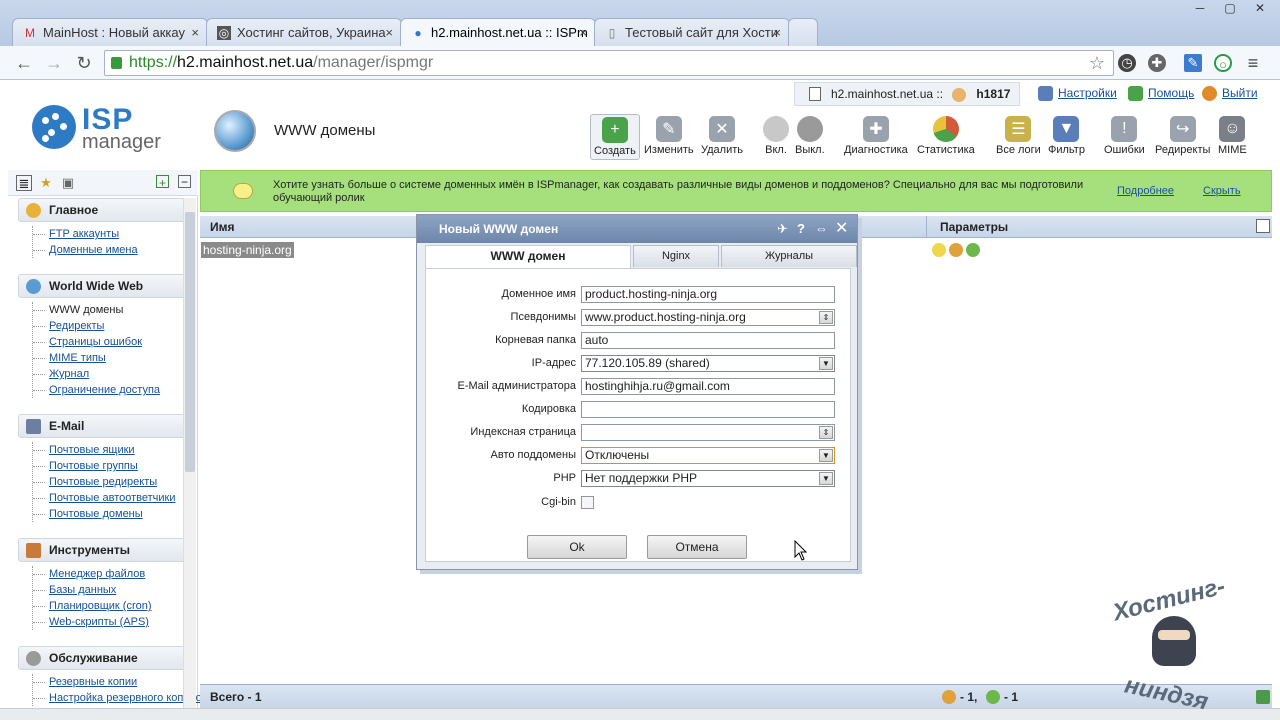 The height and width of the screenshot is (720, 1280). I want to click on cancel-button: Отмена, so click(697, 547).